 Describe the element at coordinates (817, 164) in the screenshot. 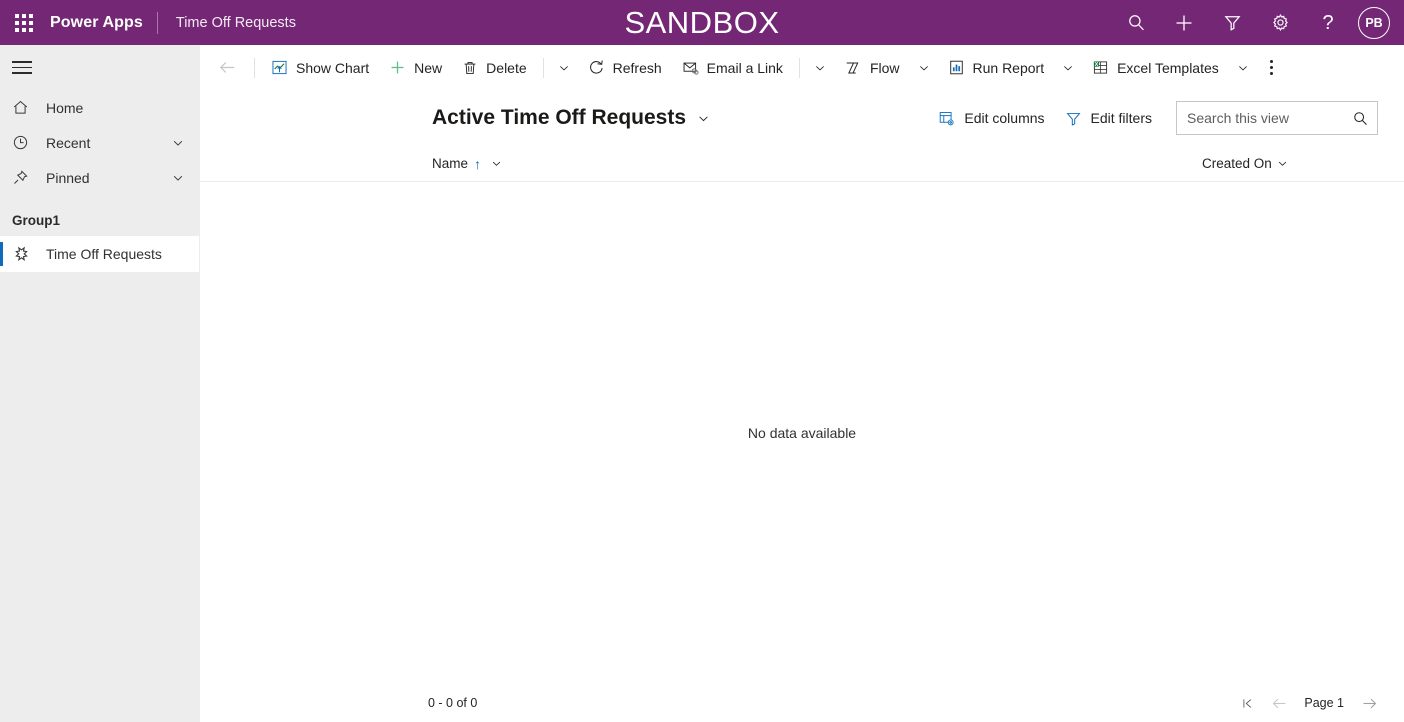

I see `column-header-name: Name ↑` at that location.